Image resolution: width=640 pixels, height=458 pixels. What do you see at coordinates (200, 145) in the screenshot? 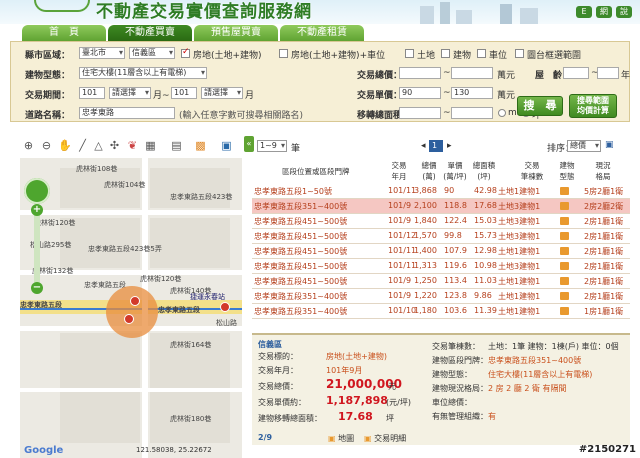
I see `grid-icon: ▩` at bounding box center [200, 145].